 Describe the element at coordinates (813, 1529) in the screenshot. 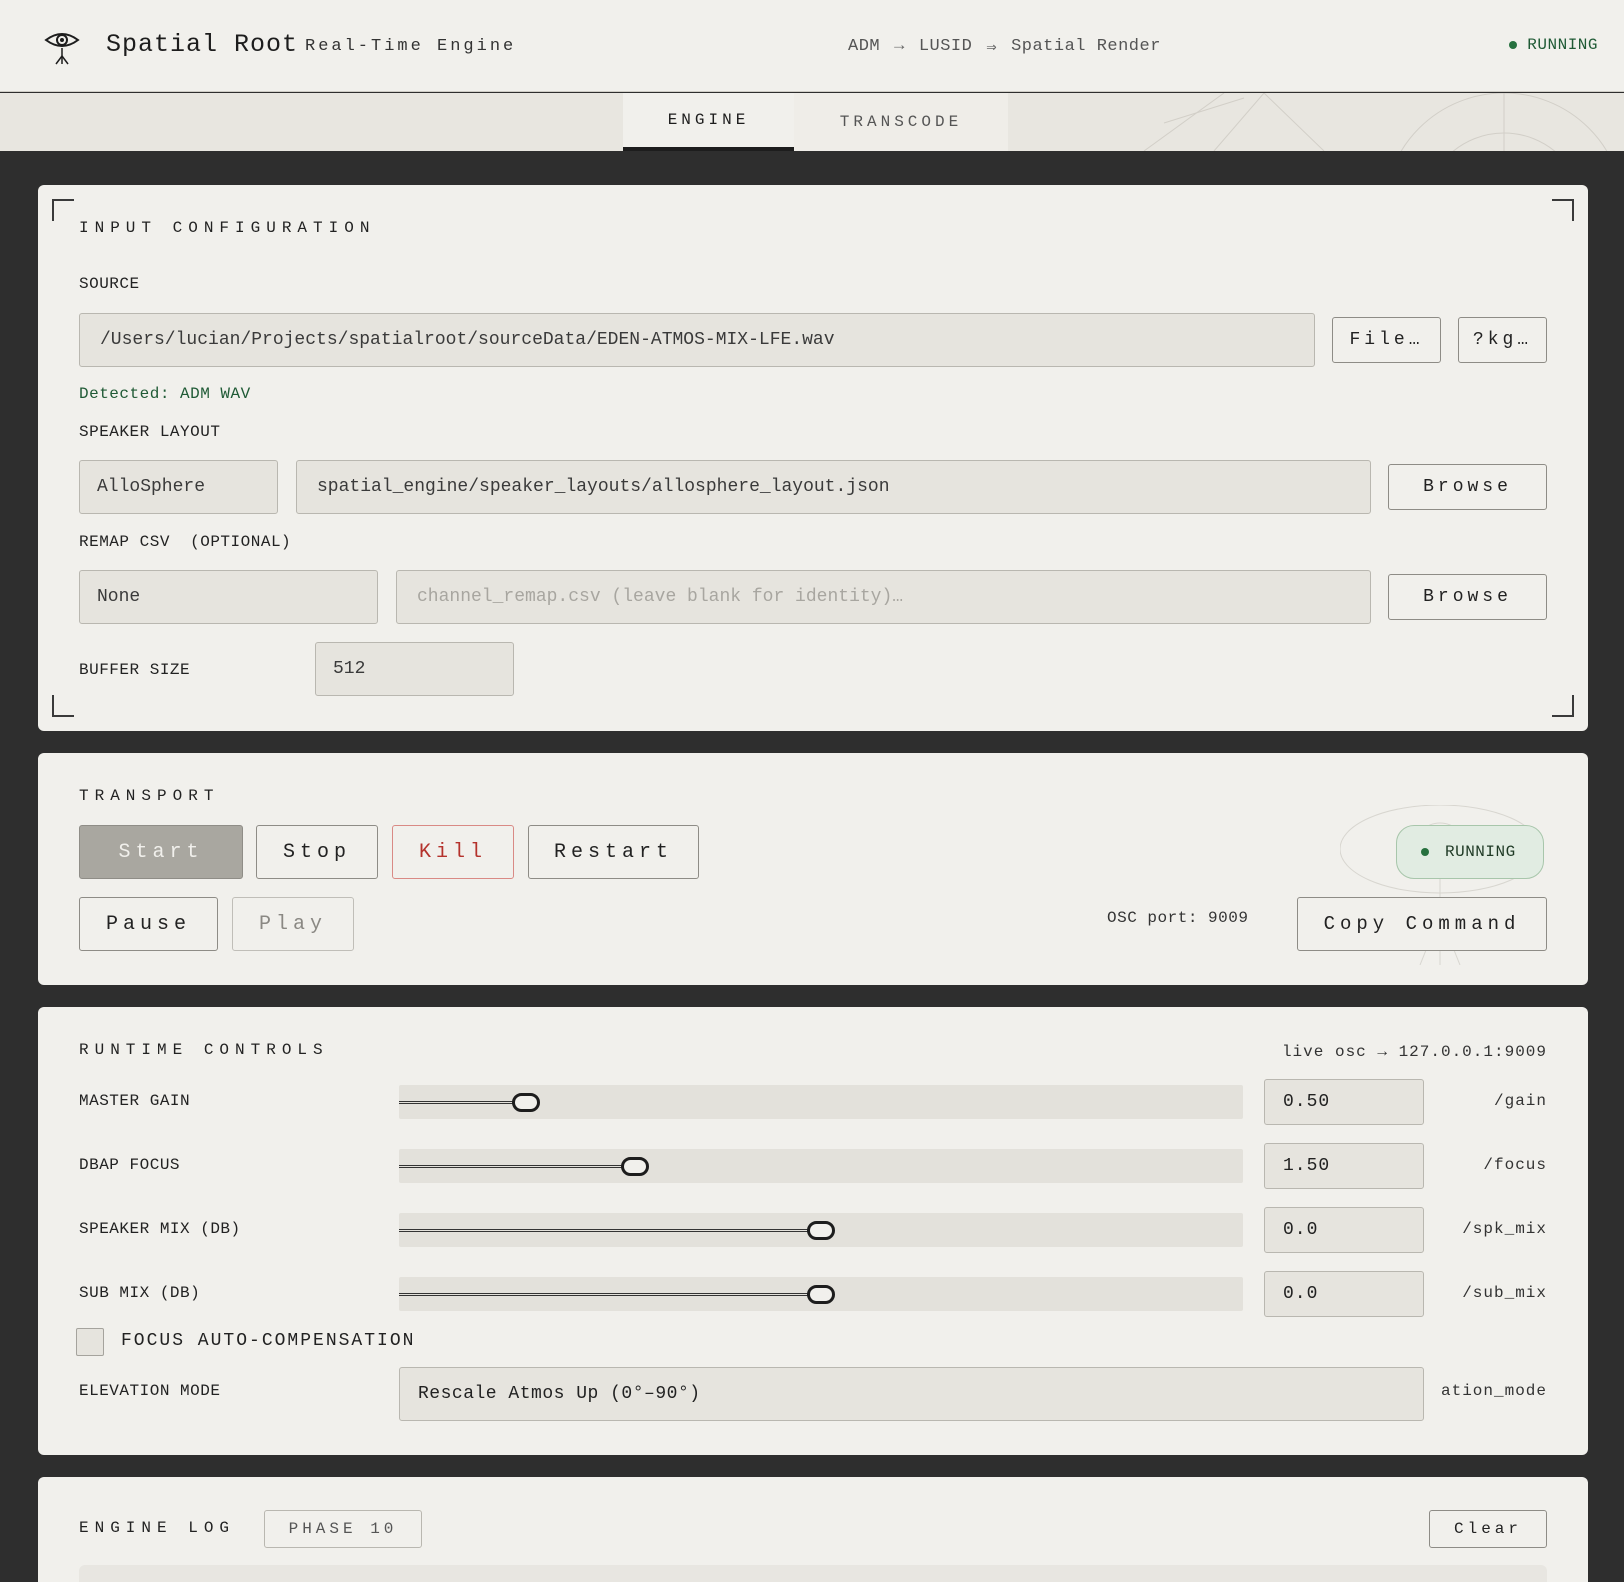

I see `engine-log-panel: ENGINE LOG PHASE 10 Clear` at that location.